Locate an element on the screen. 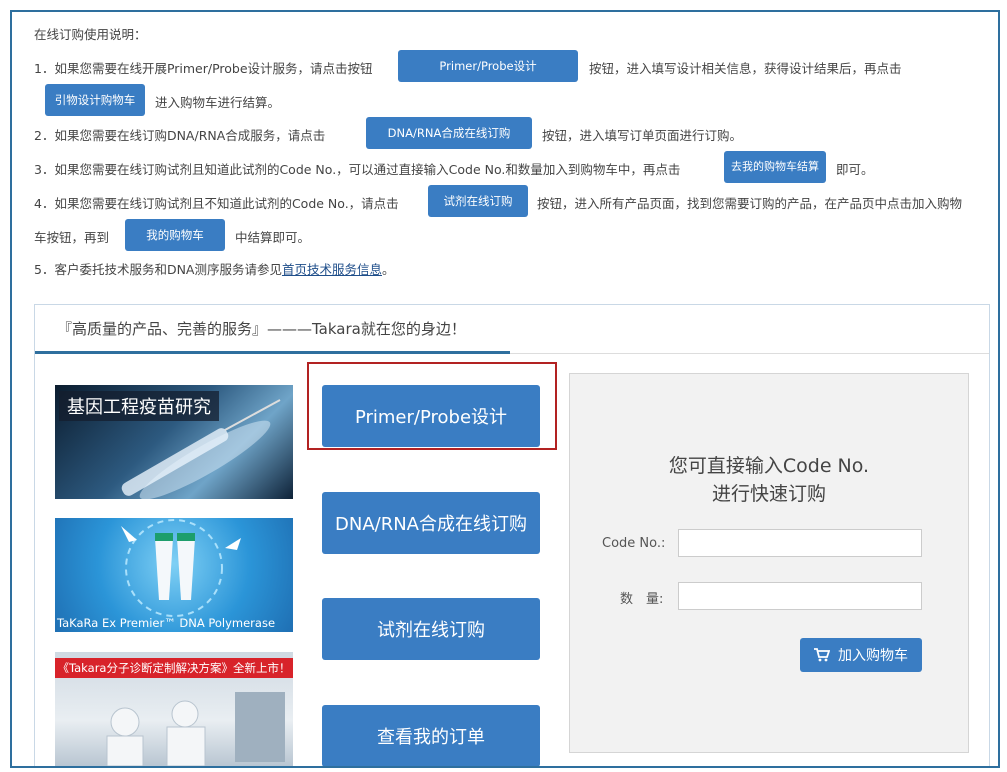 The height and width of the screenshot is (772, 1007). code-no-label: Code No.: is located at coordinates (634, 543).